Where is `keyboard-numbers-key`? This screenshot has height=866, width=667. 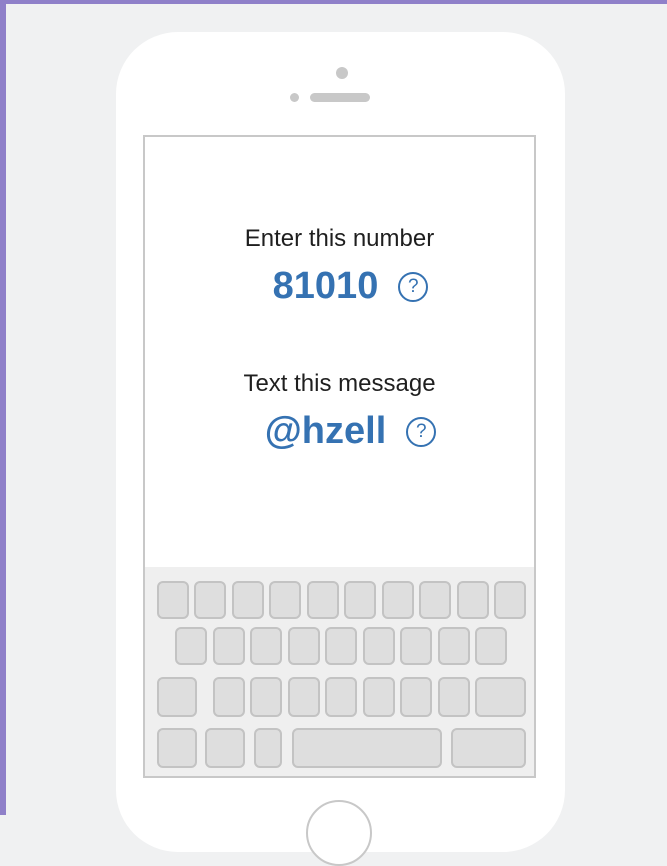 keyboard-numbers-key is located at coordinates (177, 748).